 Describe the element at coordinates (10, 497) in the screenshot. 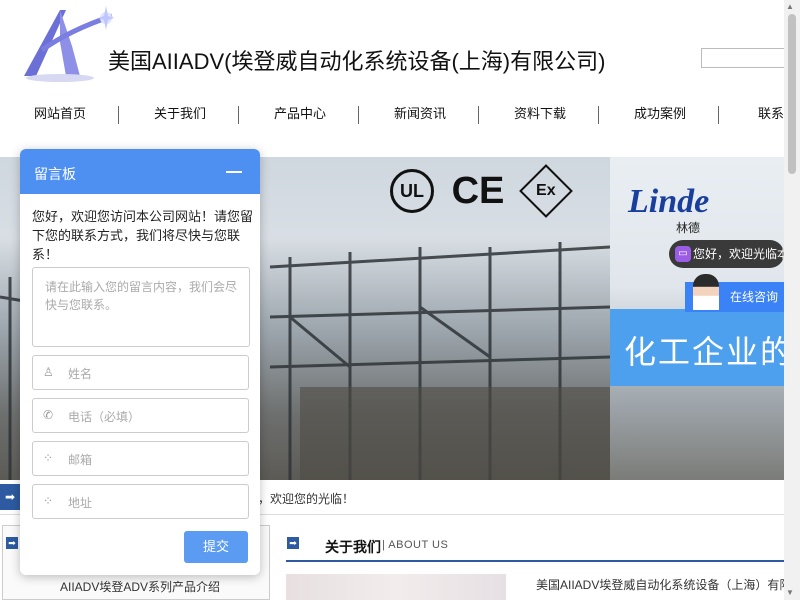

I see `ticker-arrow-icon: ➡` at that location.